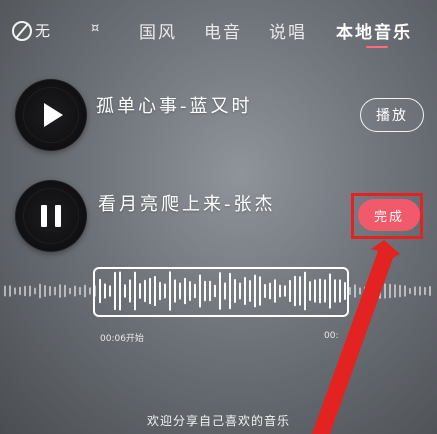 This screenshot has height=434, width=437. Describe the element at coordinates (288, 30) in the screenshot. I see `tab-shuochang: 说唱` at that location.